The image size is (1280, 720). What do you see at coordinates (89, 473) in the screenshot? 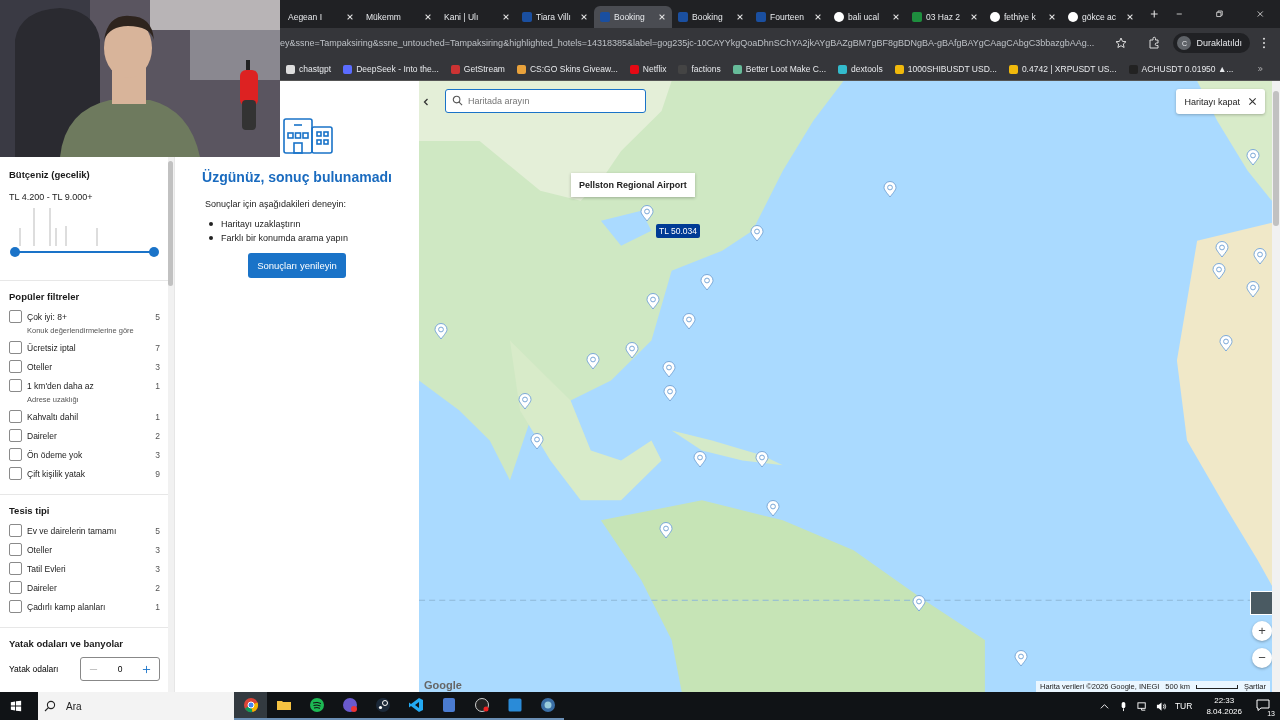
I see `filter-label: Çift kişilik yatak` at bounding box center [89, 473].